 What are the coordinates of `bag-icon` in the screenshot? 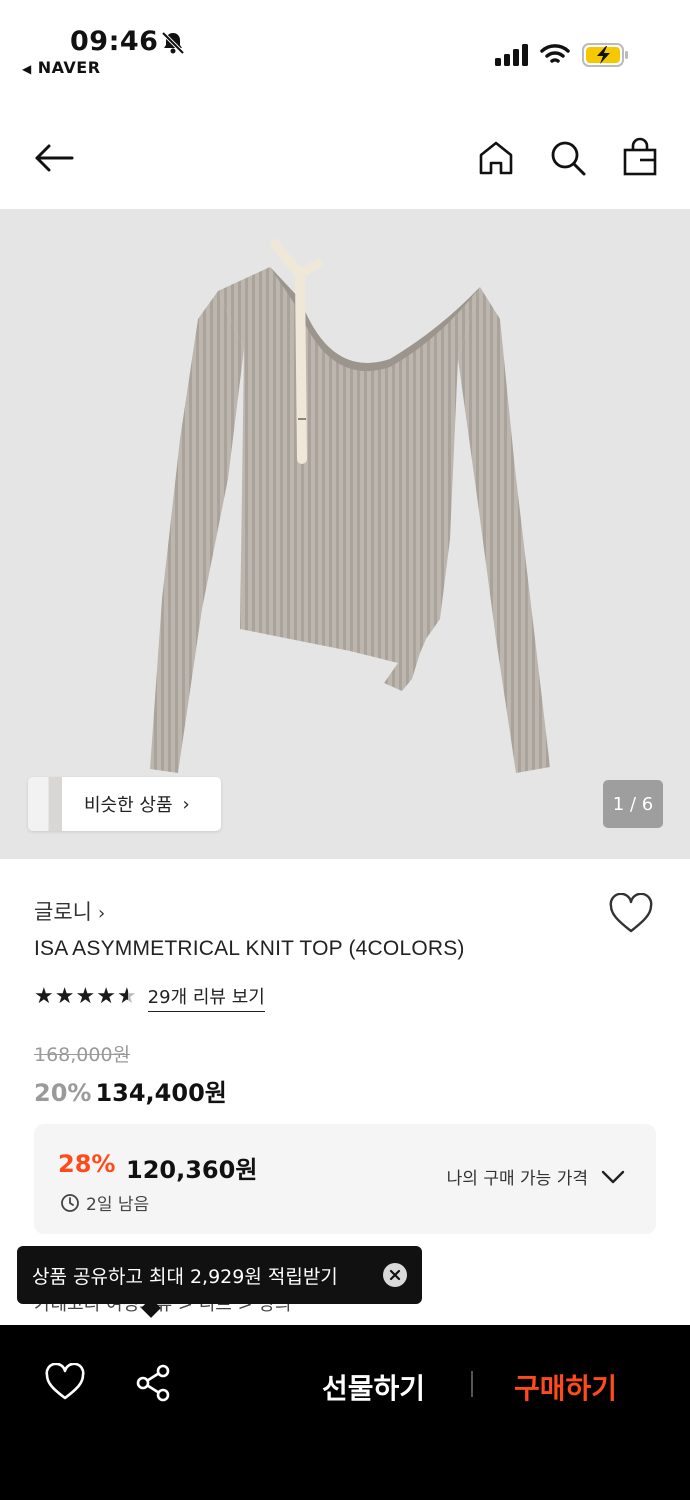 It's located at (640, 156).